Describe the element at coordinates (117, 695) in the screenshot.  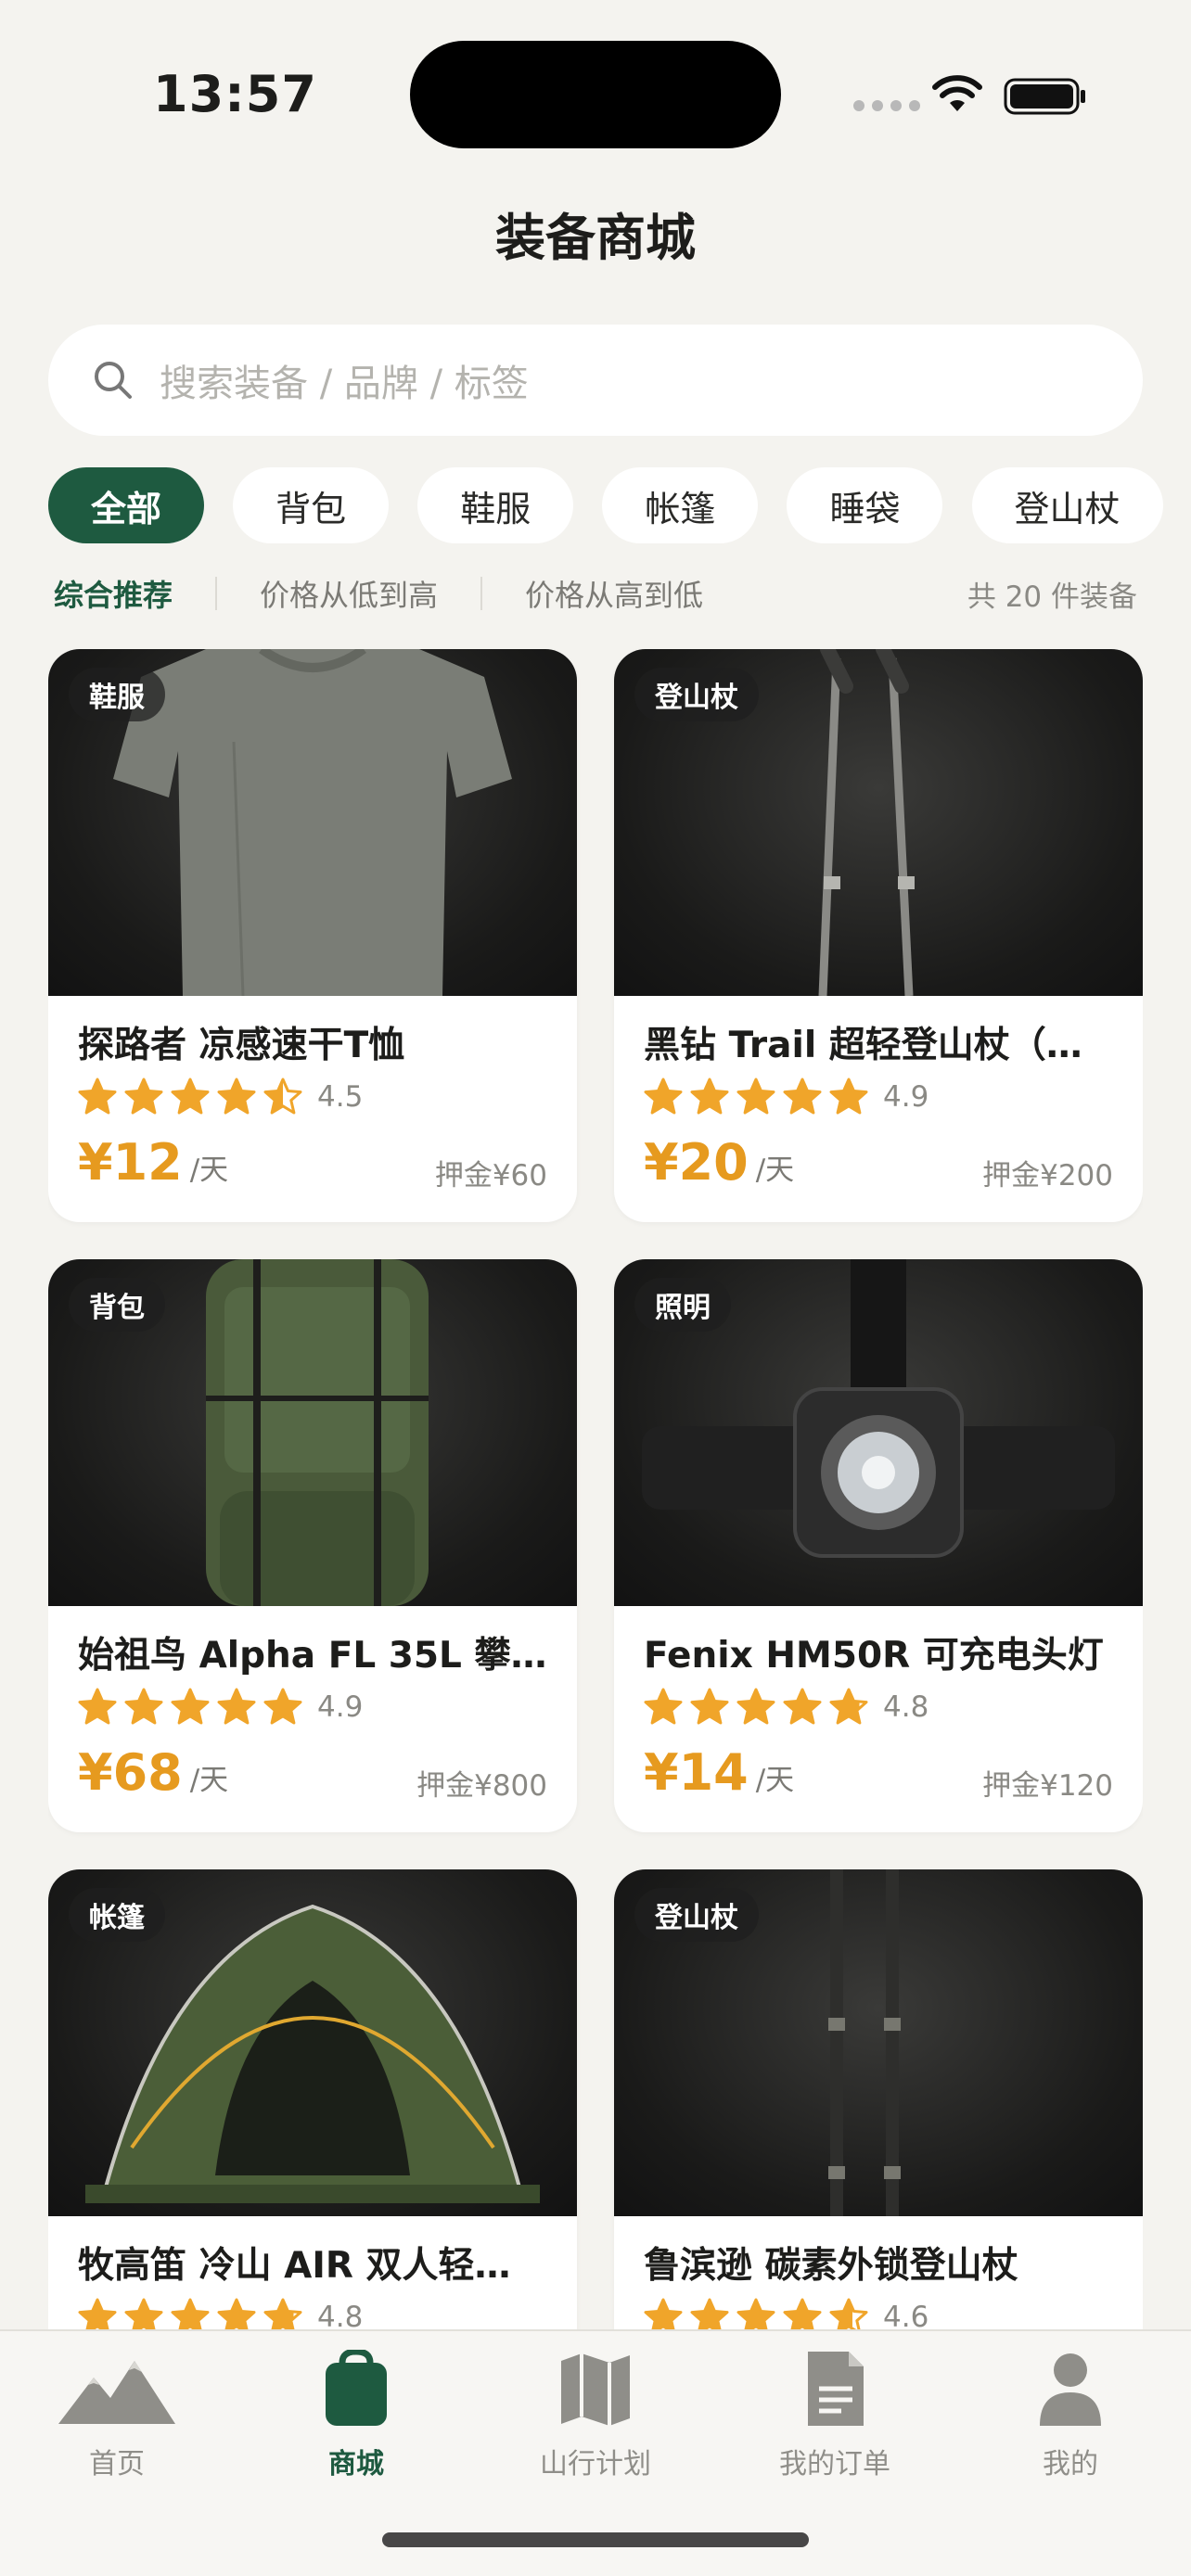
I see `product-tag: 鞋服` at that location.